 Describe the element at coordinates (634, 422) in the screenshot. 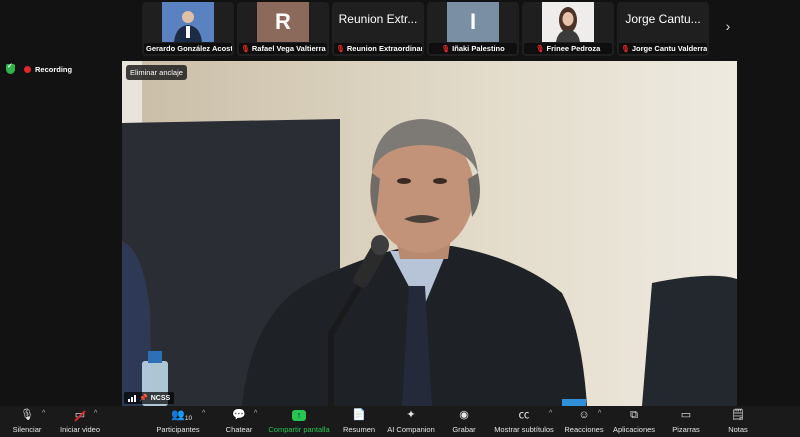

I see `apps-button: ⧉ Aplicaciones` at that location.